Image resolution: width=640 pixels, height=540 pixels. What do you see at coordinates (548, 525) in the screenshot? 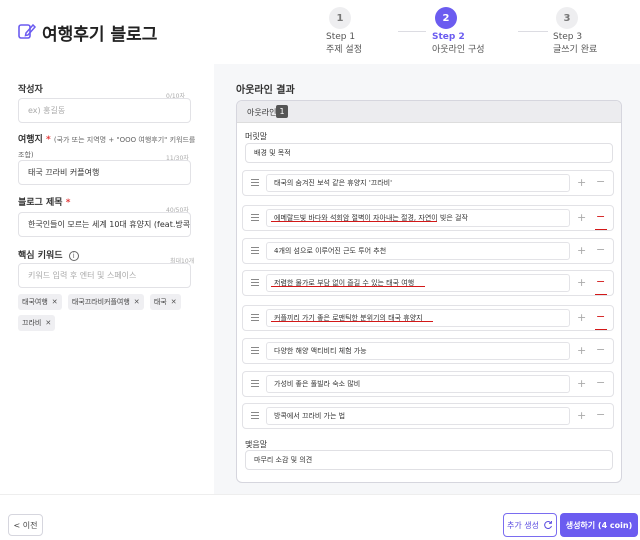
I see `refresh-icon` at bounding box center [548, 525].